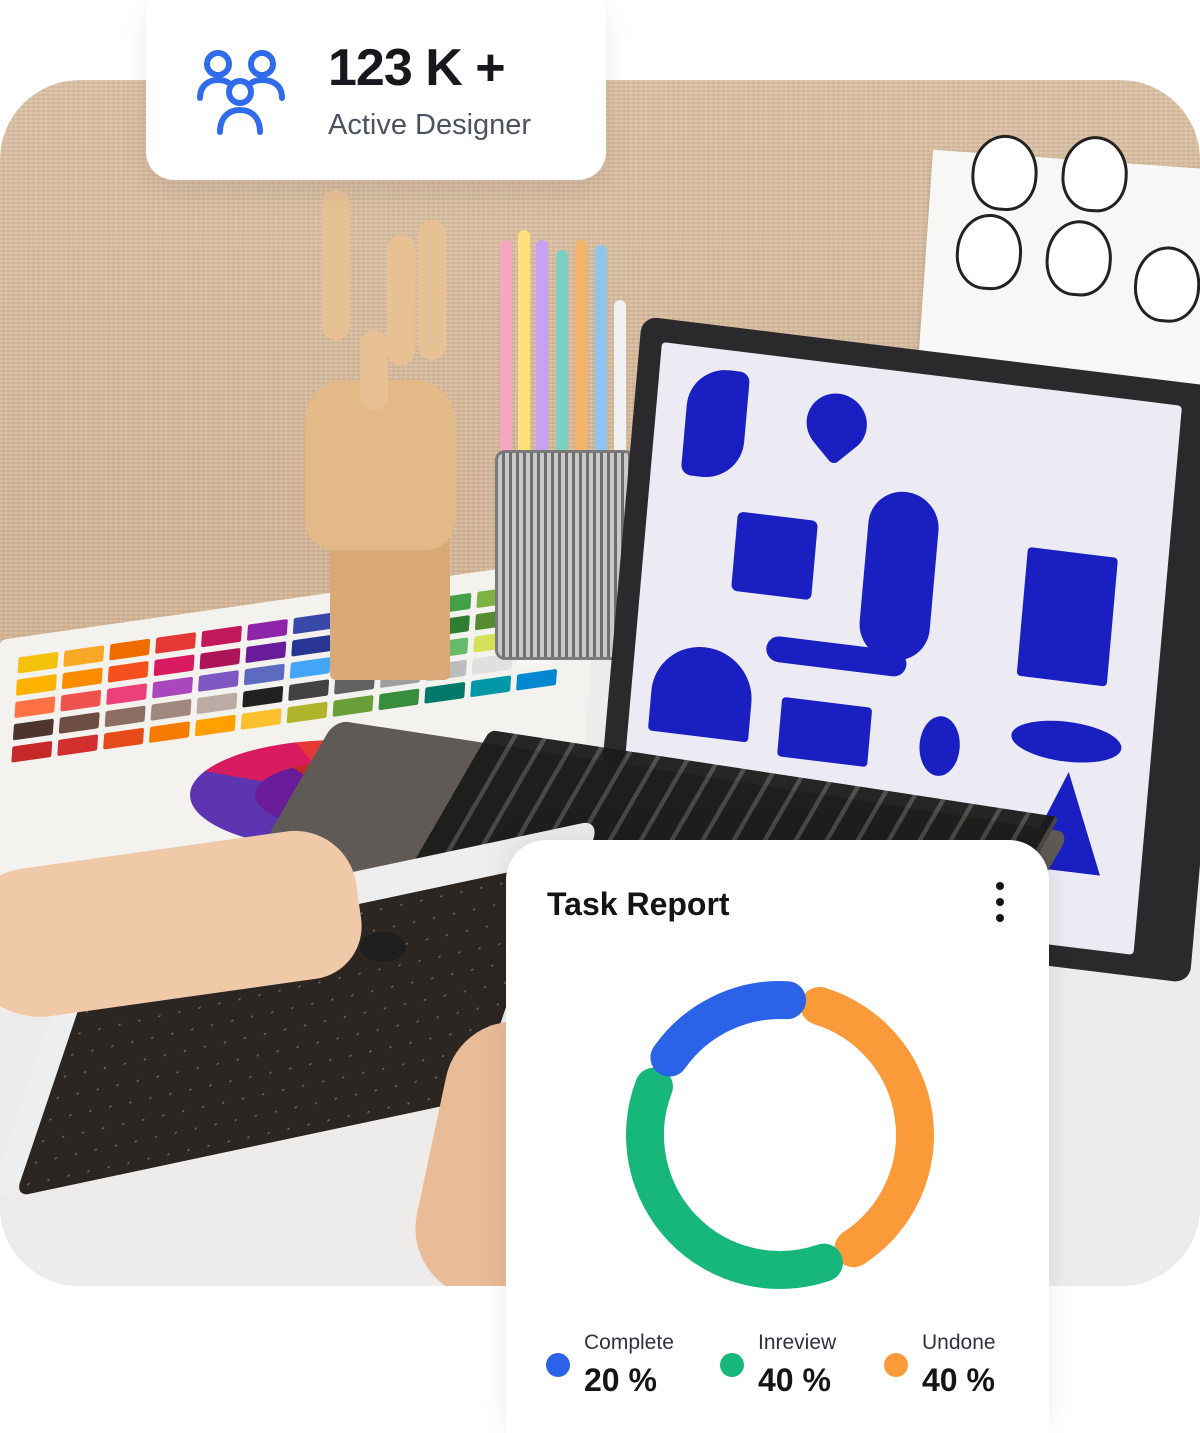  I want to click on task-report-title: Task Report, so click(638, 904).